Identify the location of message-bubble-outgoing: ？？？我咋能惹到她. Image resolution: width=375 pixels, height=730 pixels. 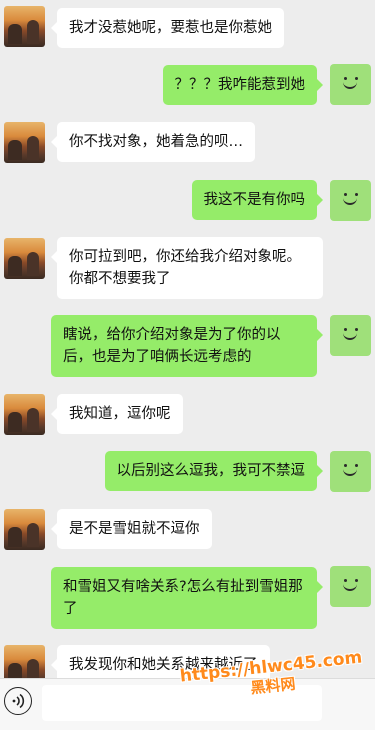
(242, 85).